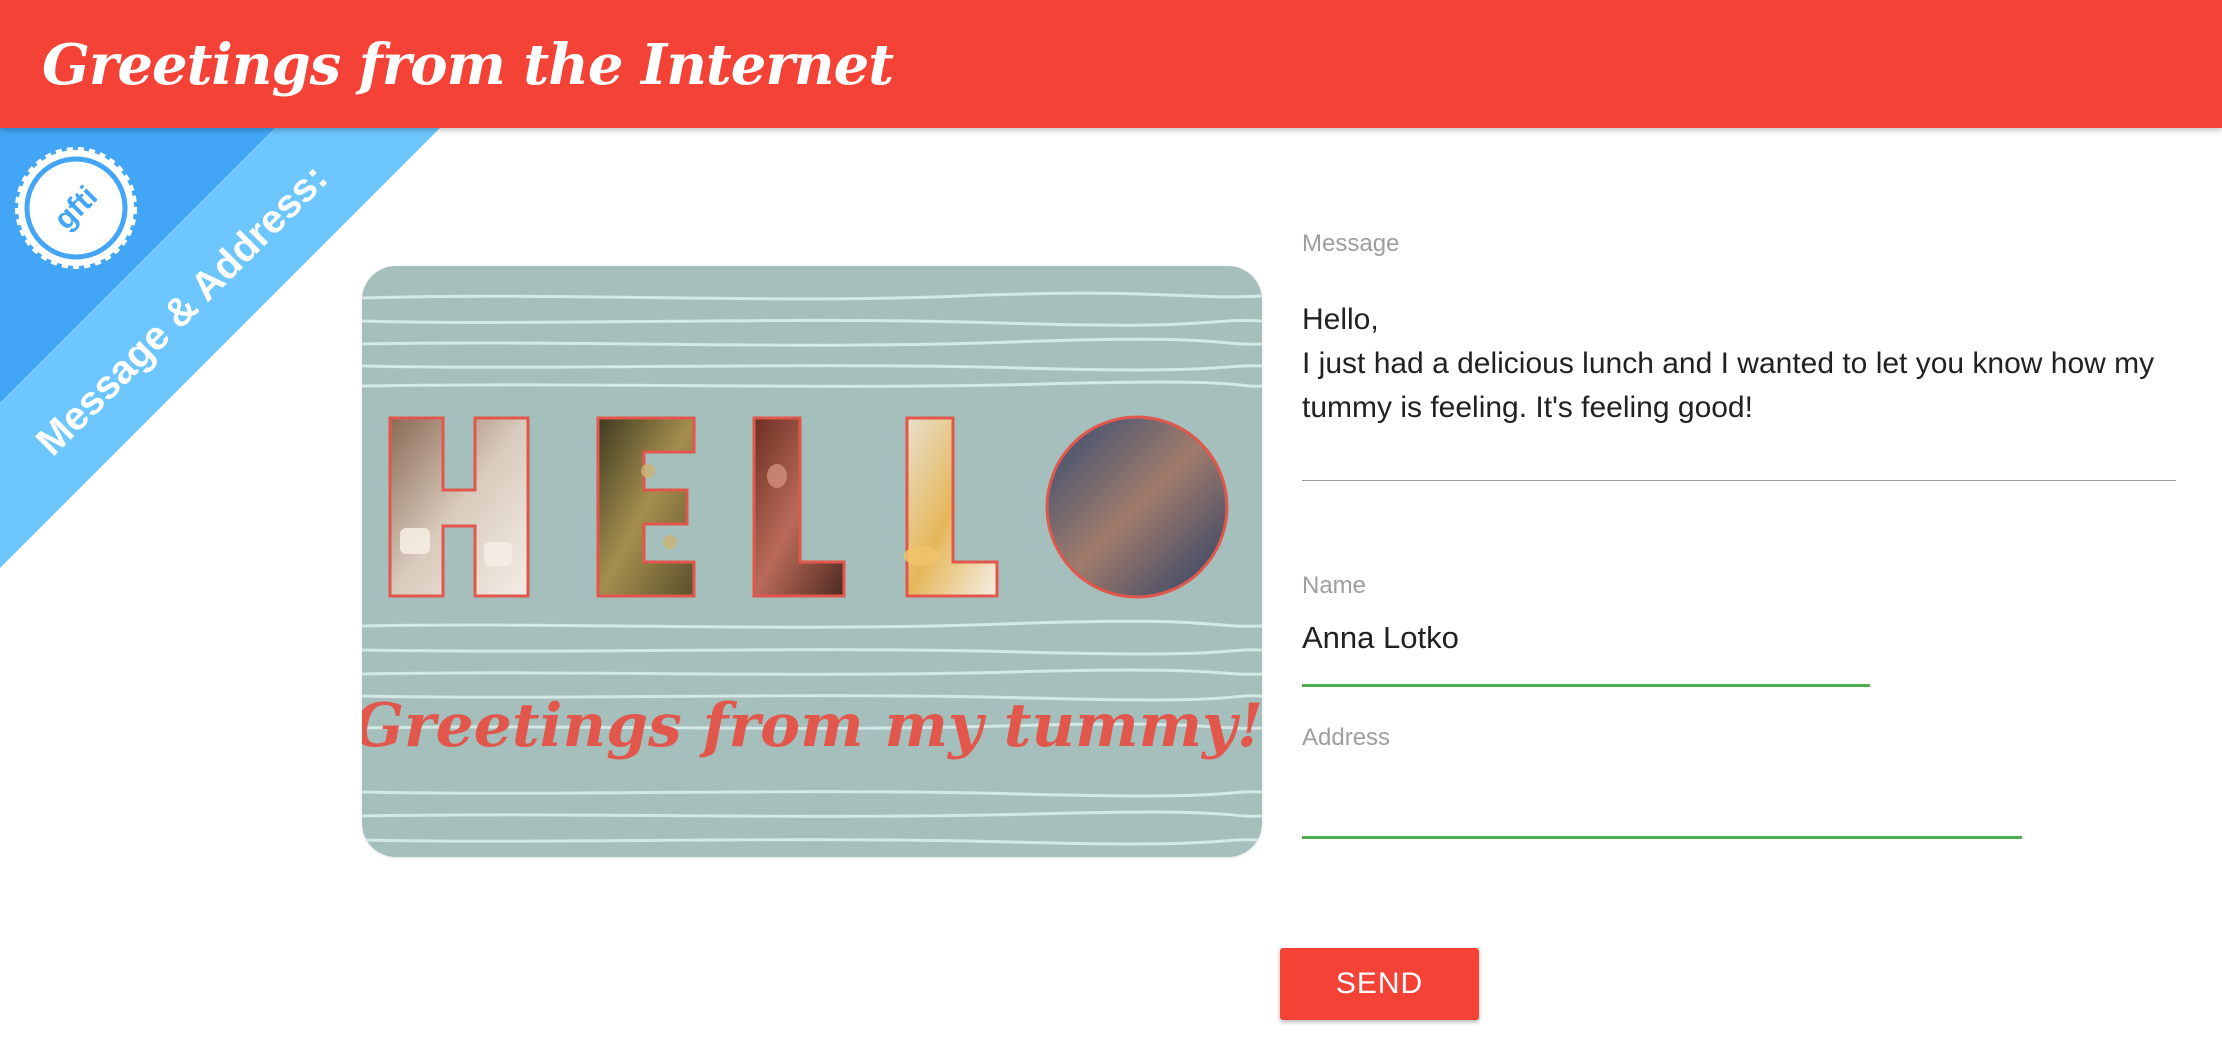 This screenshot has height=1061, width=2222. I want to click on card-hello-headline, so click(808, 507).